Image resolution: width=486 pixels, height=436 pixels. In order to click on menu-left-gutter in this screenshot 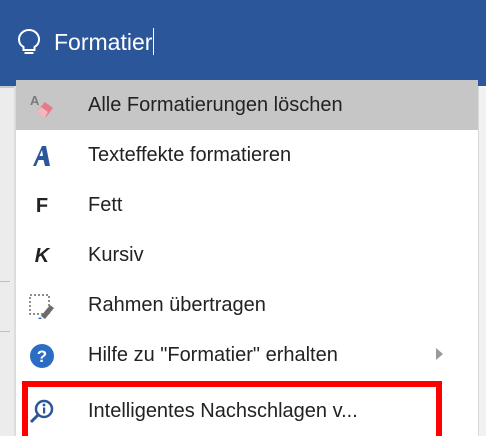, I will do `click(7, 261)`.